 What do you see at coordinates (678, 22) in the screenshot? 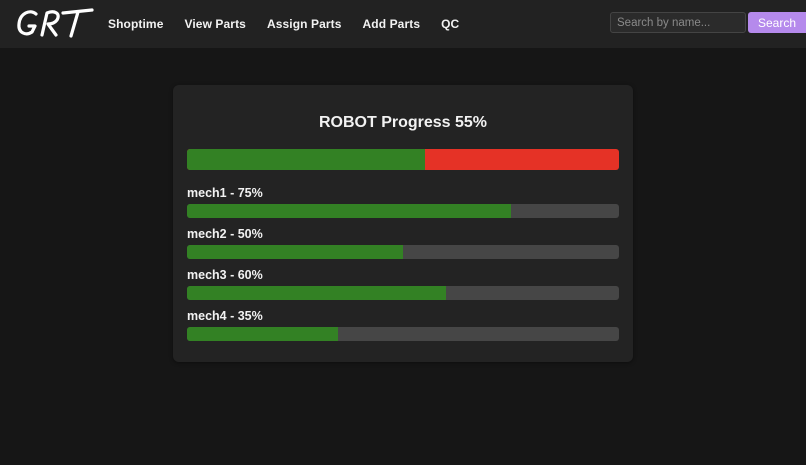
I see `search-input` at bounding box center [678, 22].